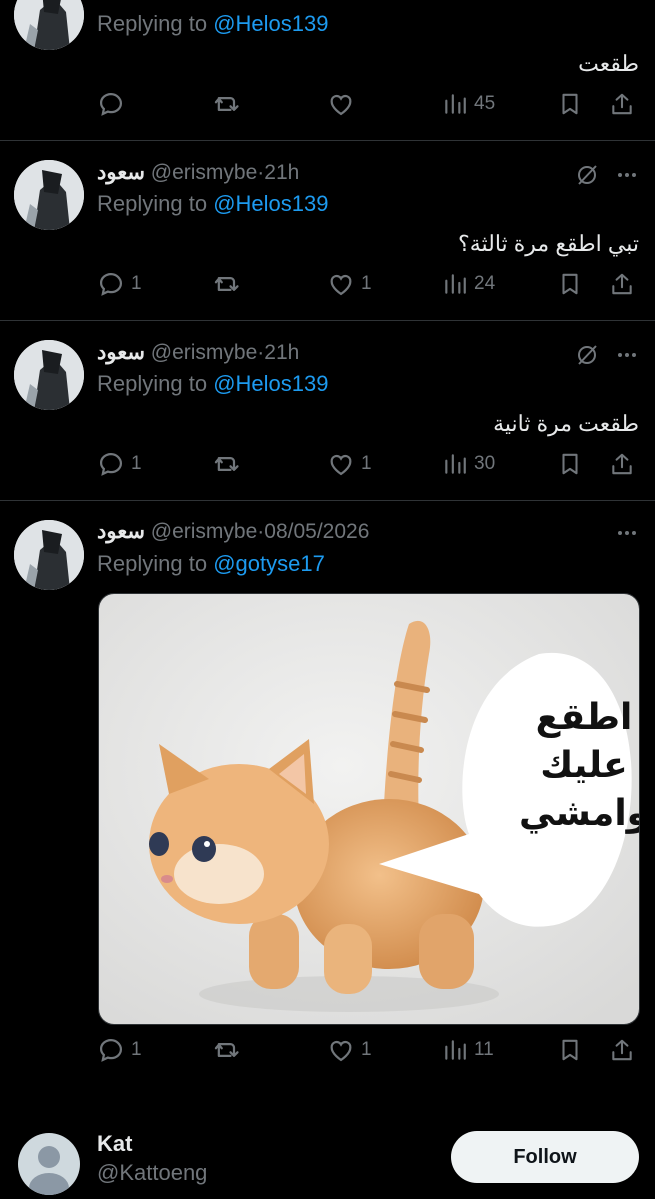  I want to click on tweet-text: طقعت مرة ثانية, so click(566, 423).